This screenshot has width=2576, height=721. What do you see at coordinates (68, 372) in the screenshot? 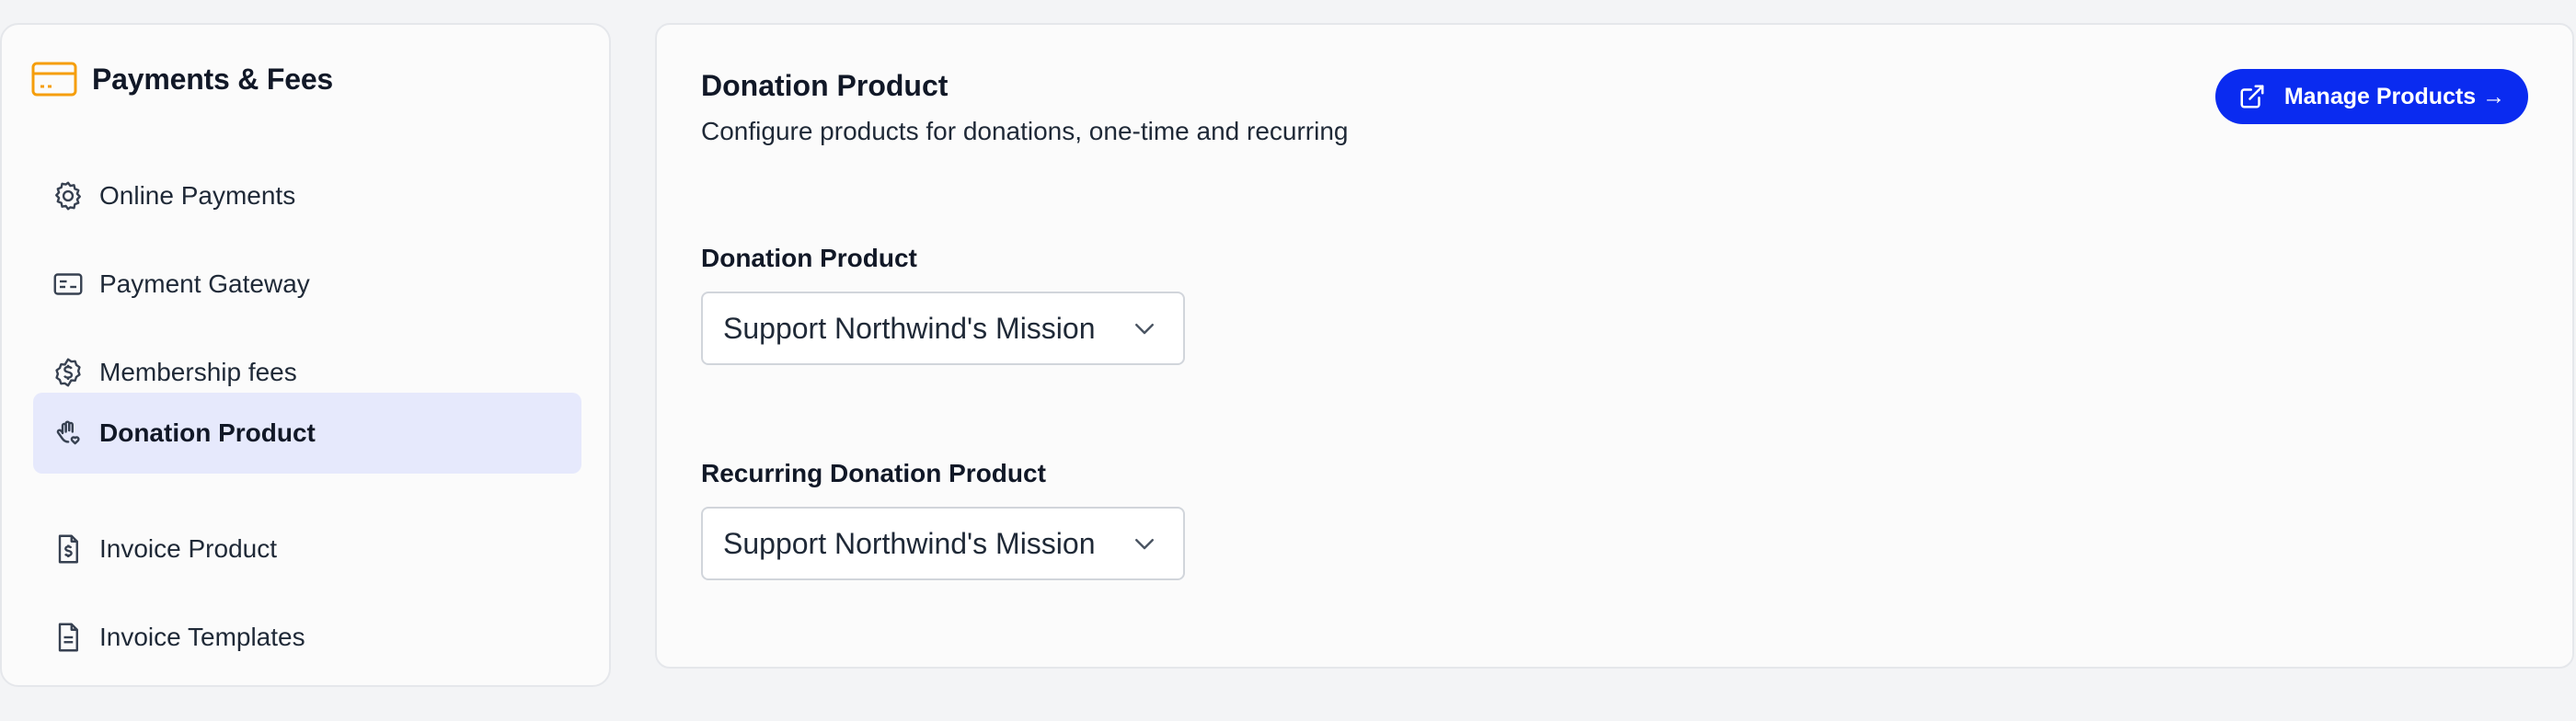
I see `dollar-badge-icon` at bounding box center [68, 372].